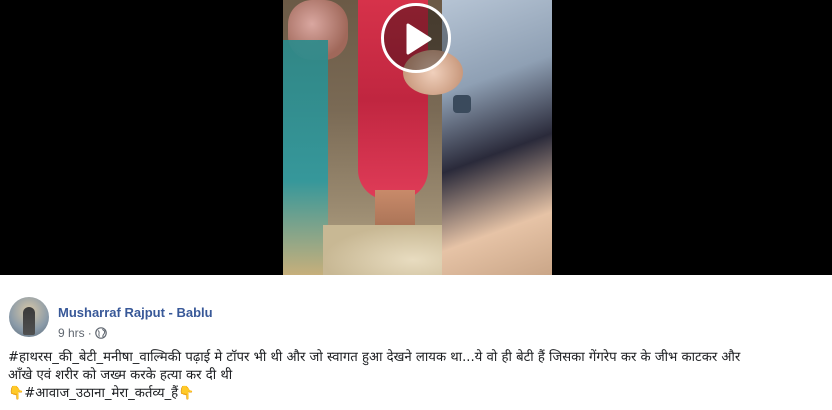  What do you see at coordinates (419, 39) in the screenshot?
I see `play-icon` at bounding box center [419, 39].